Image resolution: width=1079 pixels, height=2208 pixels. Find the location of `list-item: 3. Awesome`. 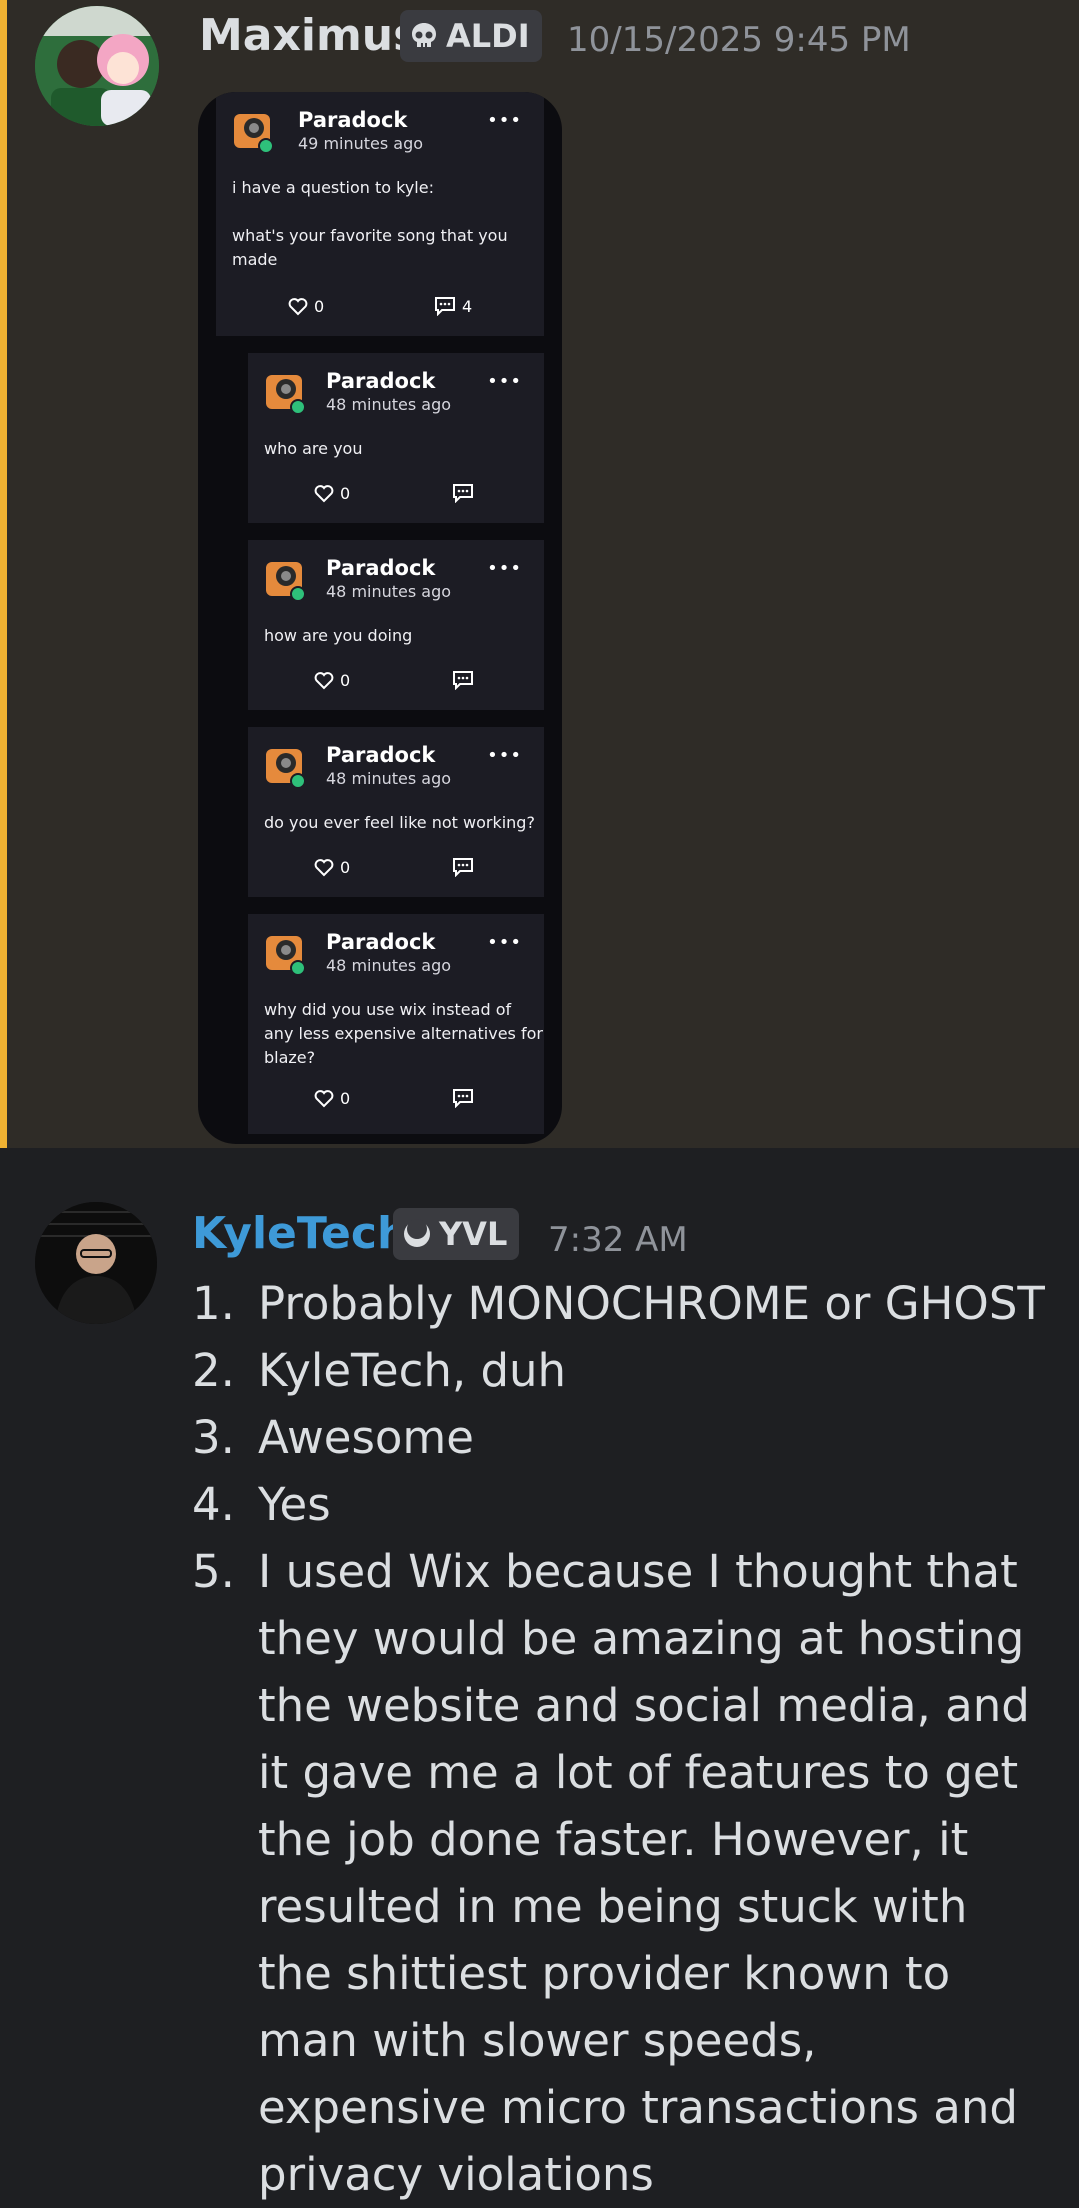

list-item: 3. Awesome is located at coordinates (622, 1437).